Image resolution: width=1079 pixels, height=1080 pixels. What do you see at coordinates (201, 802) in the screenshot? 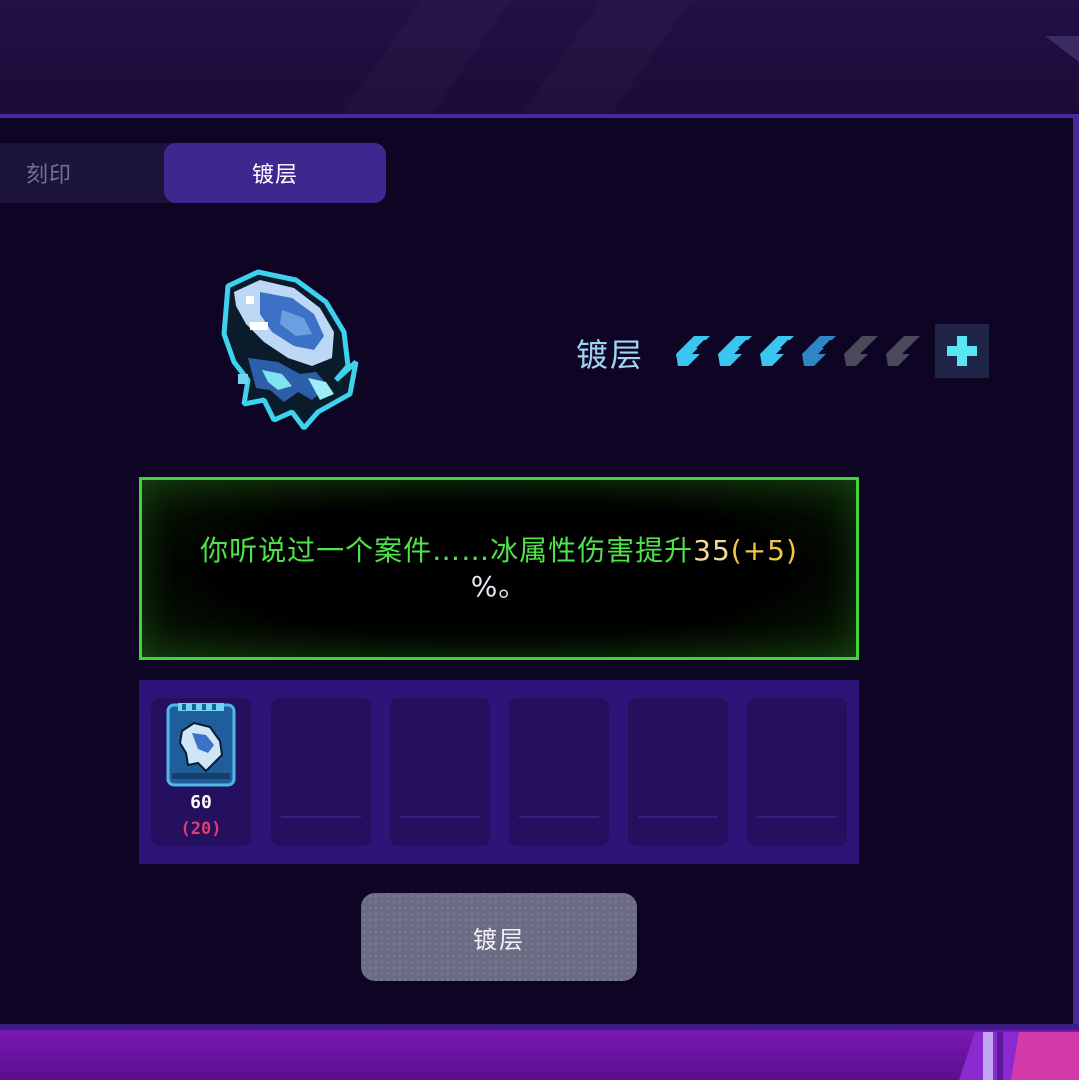
I see `material-count: 60` at bounding box center [201, 802].